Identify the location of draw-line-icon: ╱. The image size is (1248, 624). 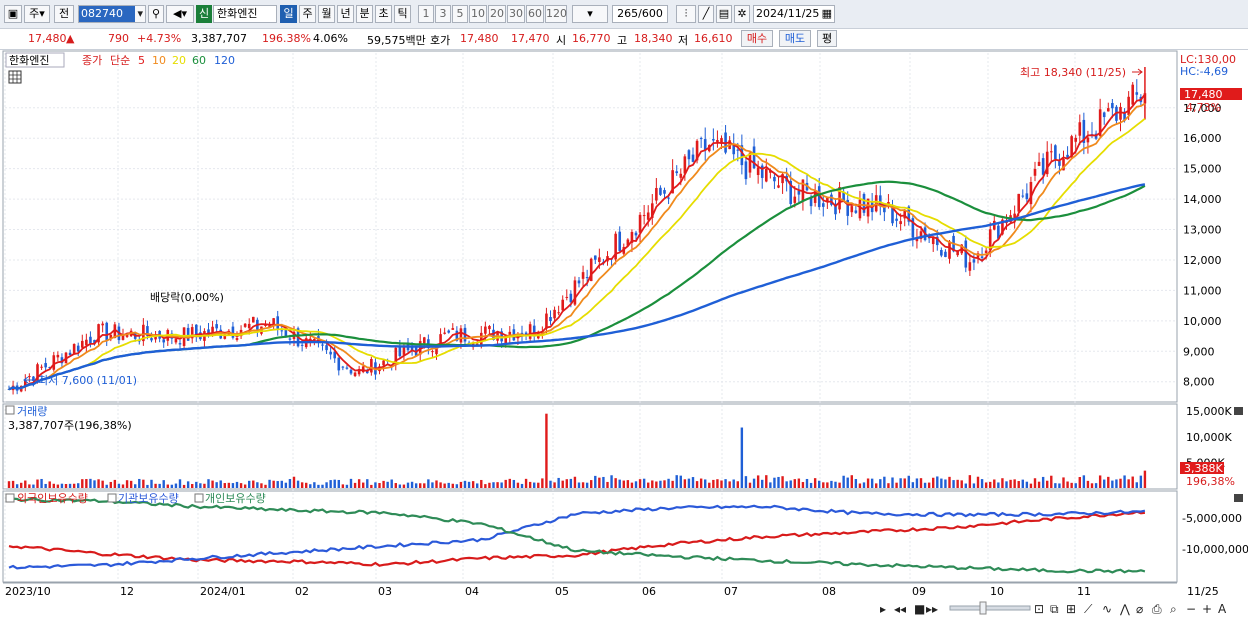
(706, 14).